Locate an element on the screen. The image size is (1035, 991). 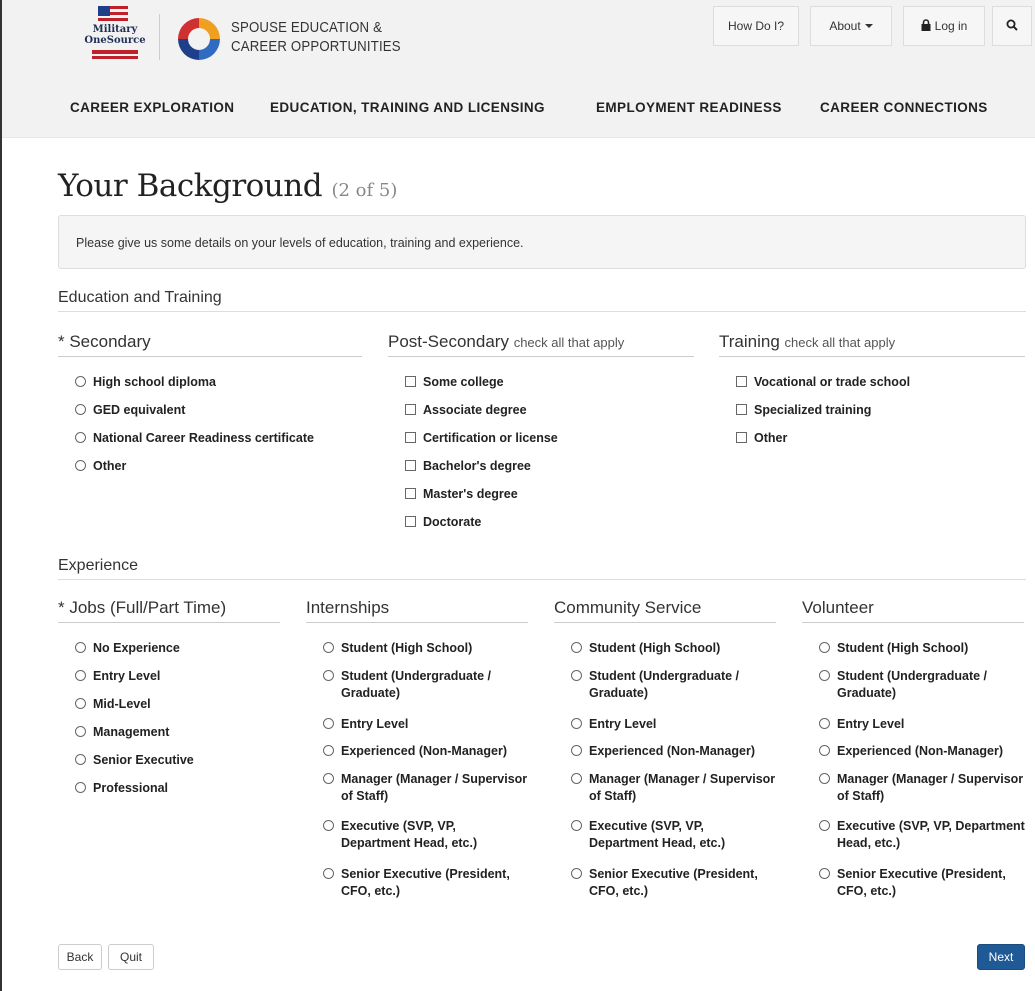
how-do-i-button: How Do I? is located at coordinates (756, 26).